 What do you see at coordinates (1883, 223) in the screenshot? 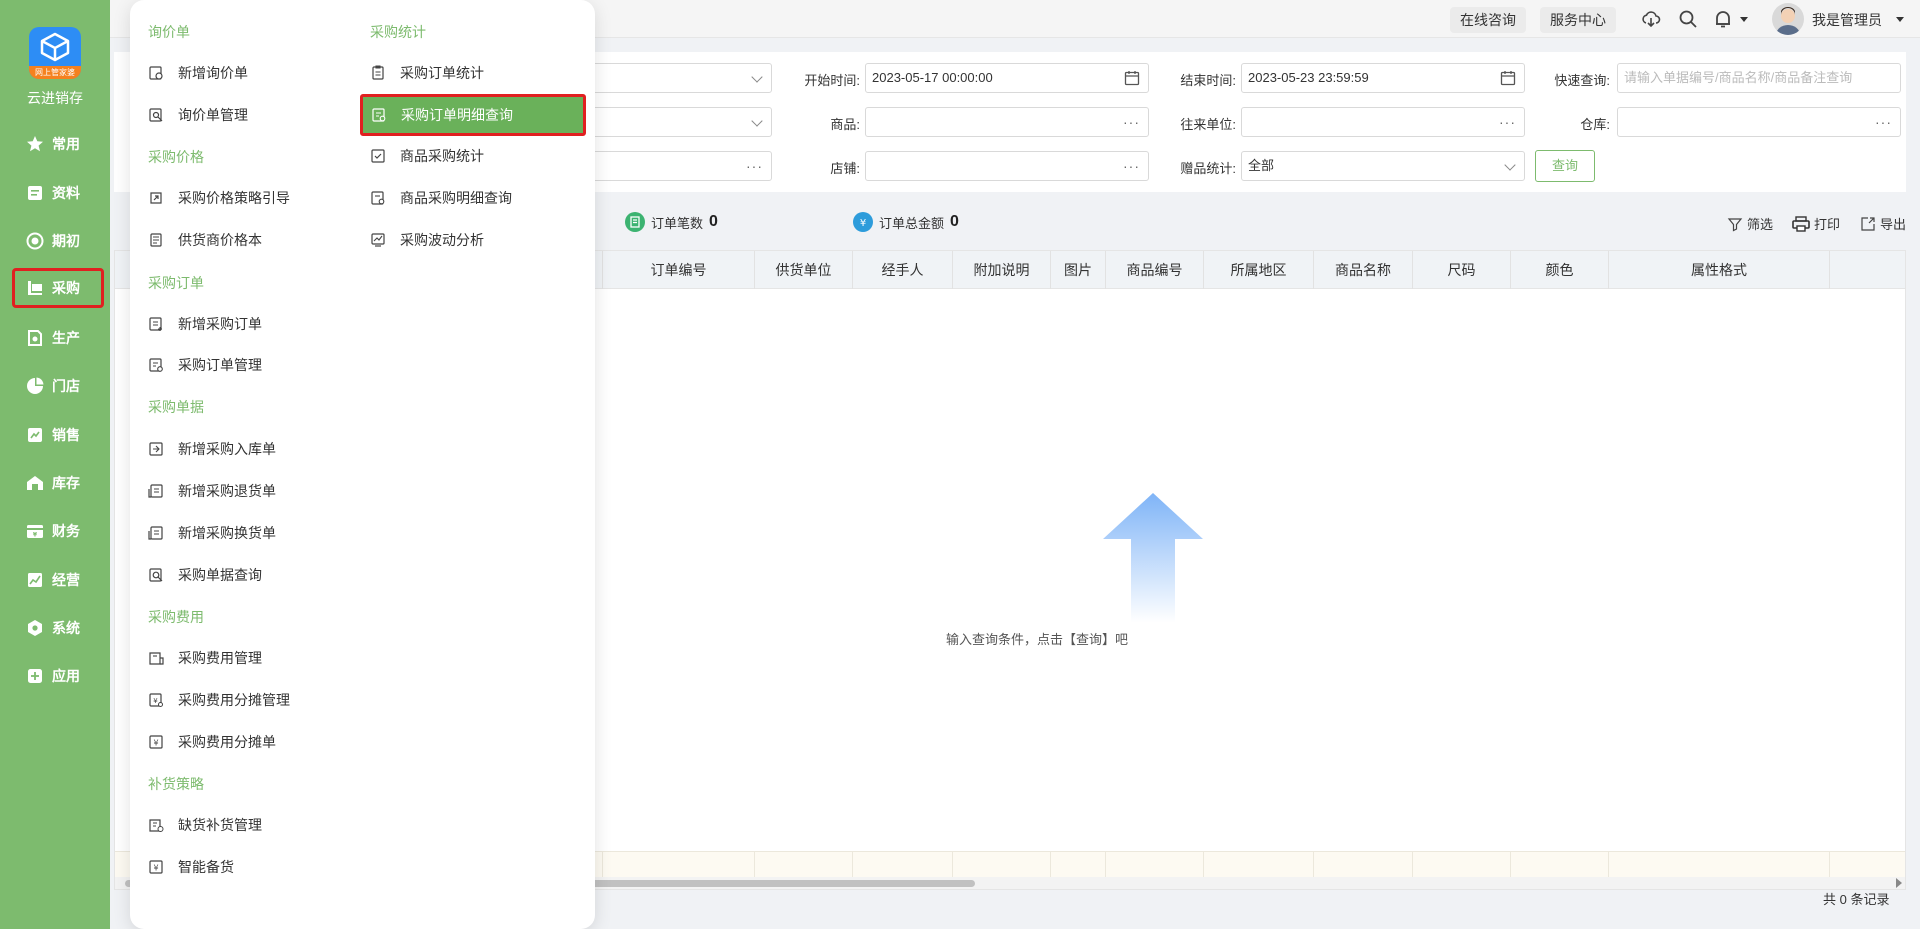
I see `export-tool-button: 导出` at bounding box center [1883, 223].